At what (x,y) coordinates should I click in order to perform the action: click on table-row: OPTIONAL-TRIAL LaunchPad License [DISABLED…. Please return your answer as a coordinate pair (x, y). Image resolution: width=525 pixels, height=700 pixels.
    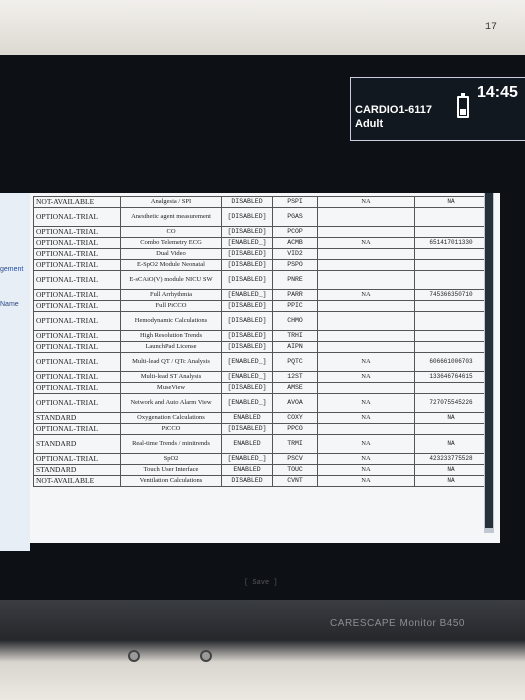
    Looking at the image, I should click on (260, 347).